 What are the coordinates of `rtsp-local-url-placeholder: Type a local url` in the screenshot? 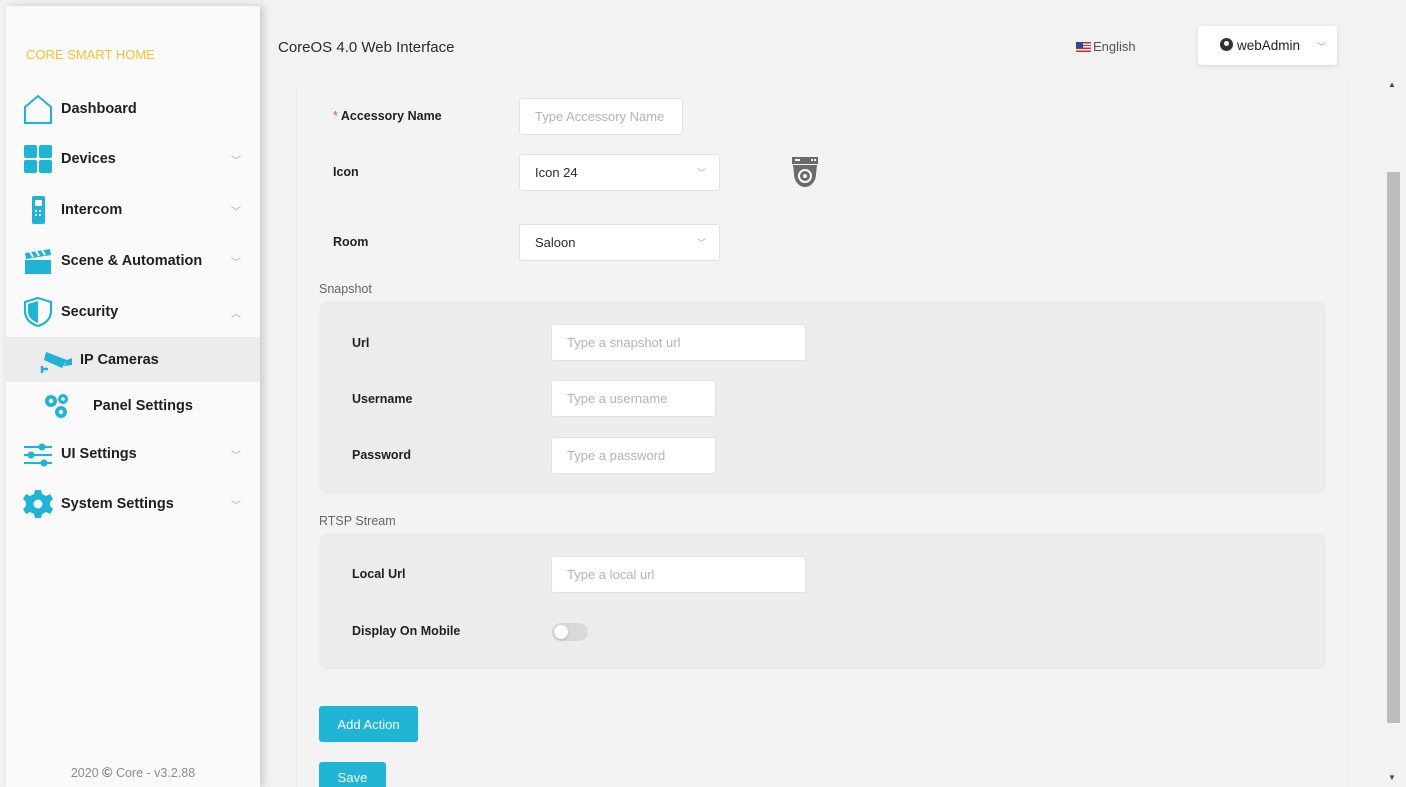 It's located at (611, 574).